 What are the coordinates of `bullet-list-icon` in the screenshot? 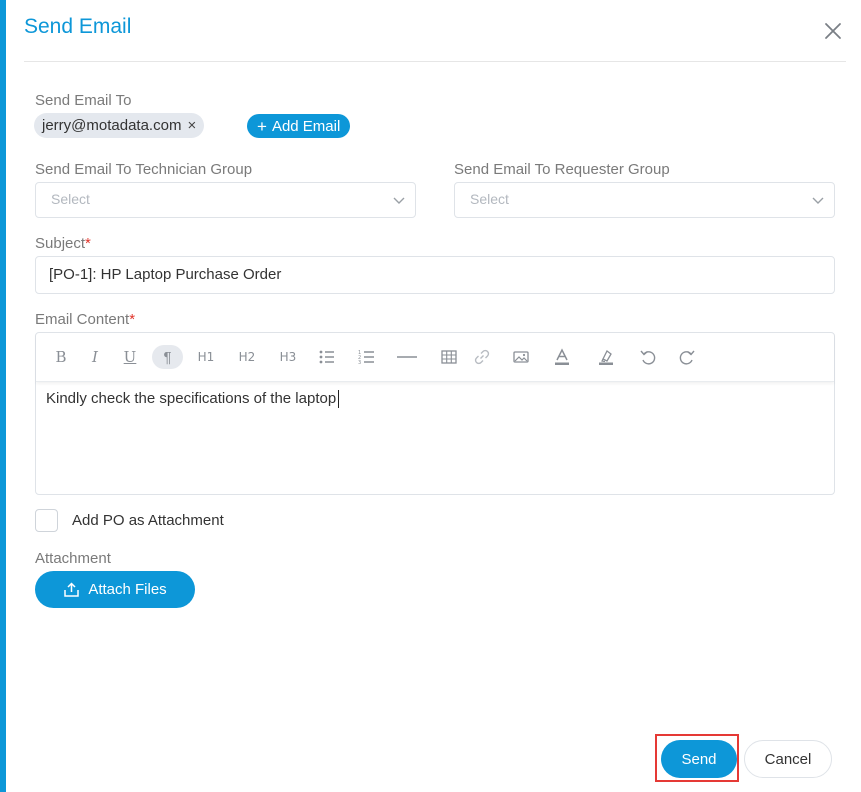 It's located at (327, 357).